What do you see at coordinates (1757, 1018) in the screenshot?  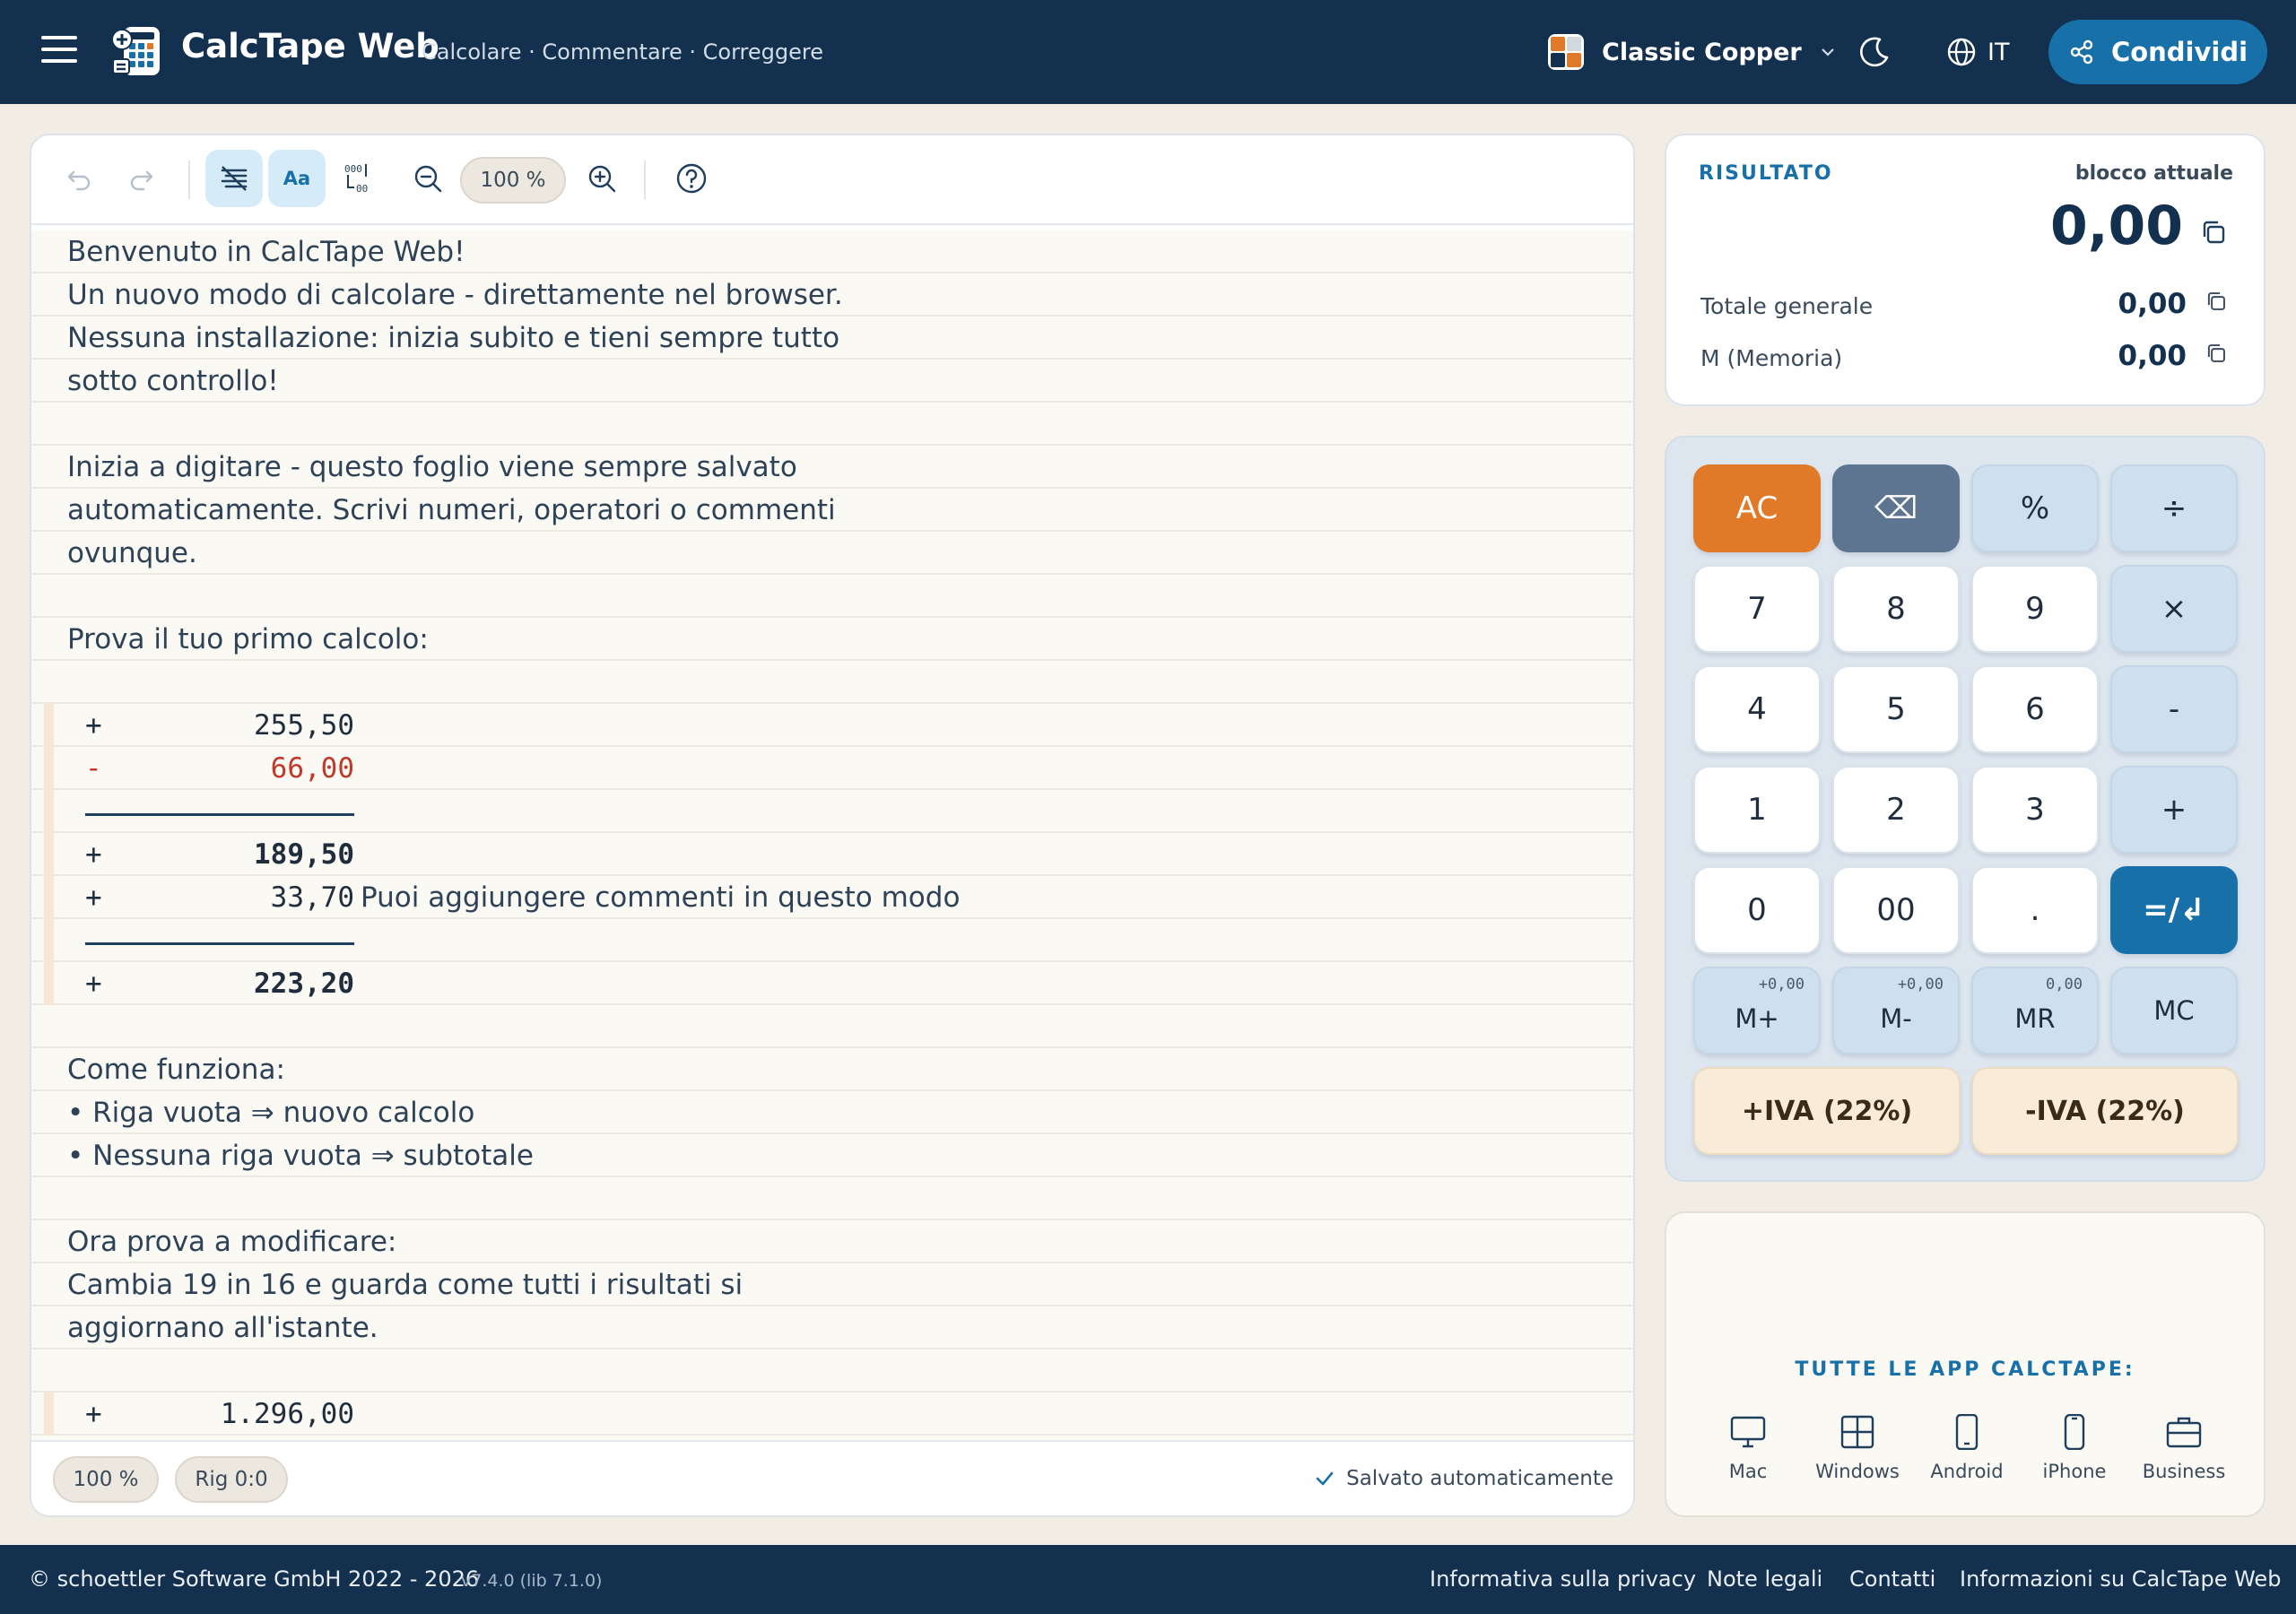 I see `memory-add-label: M+` at bounding box center [1757, 1018].